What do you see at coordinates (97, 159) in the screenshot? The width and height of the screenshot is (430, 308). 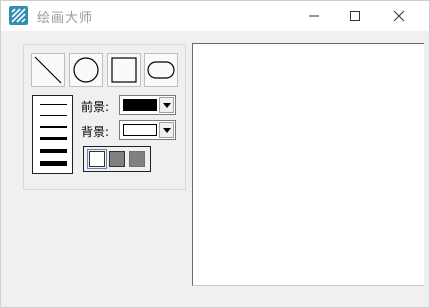 I see `fill-mode-none-button` at bounding box center [97, 159].